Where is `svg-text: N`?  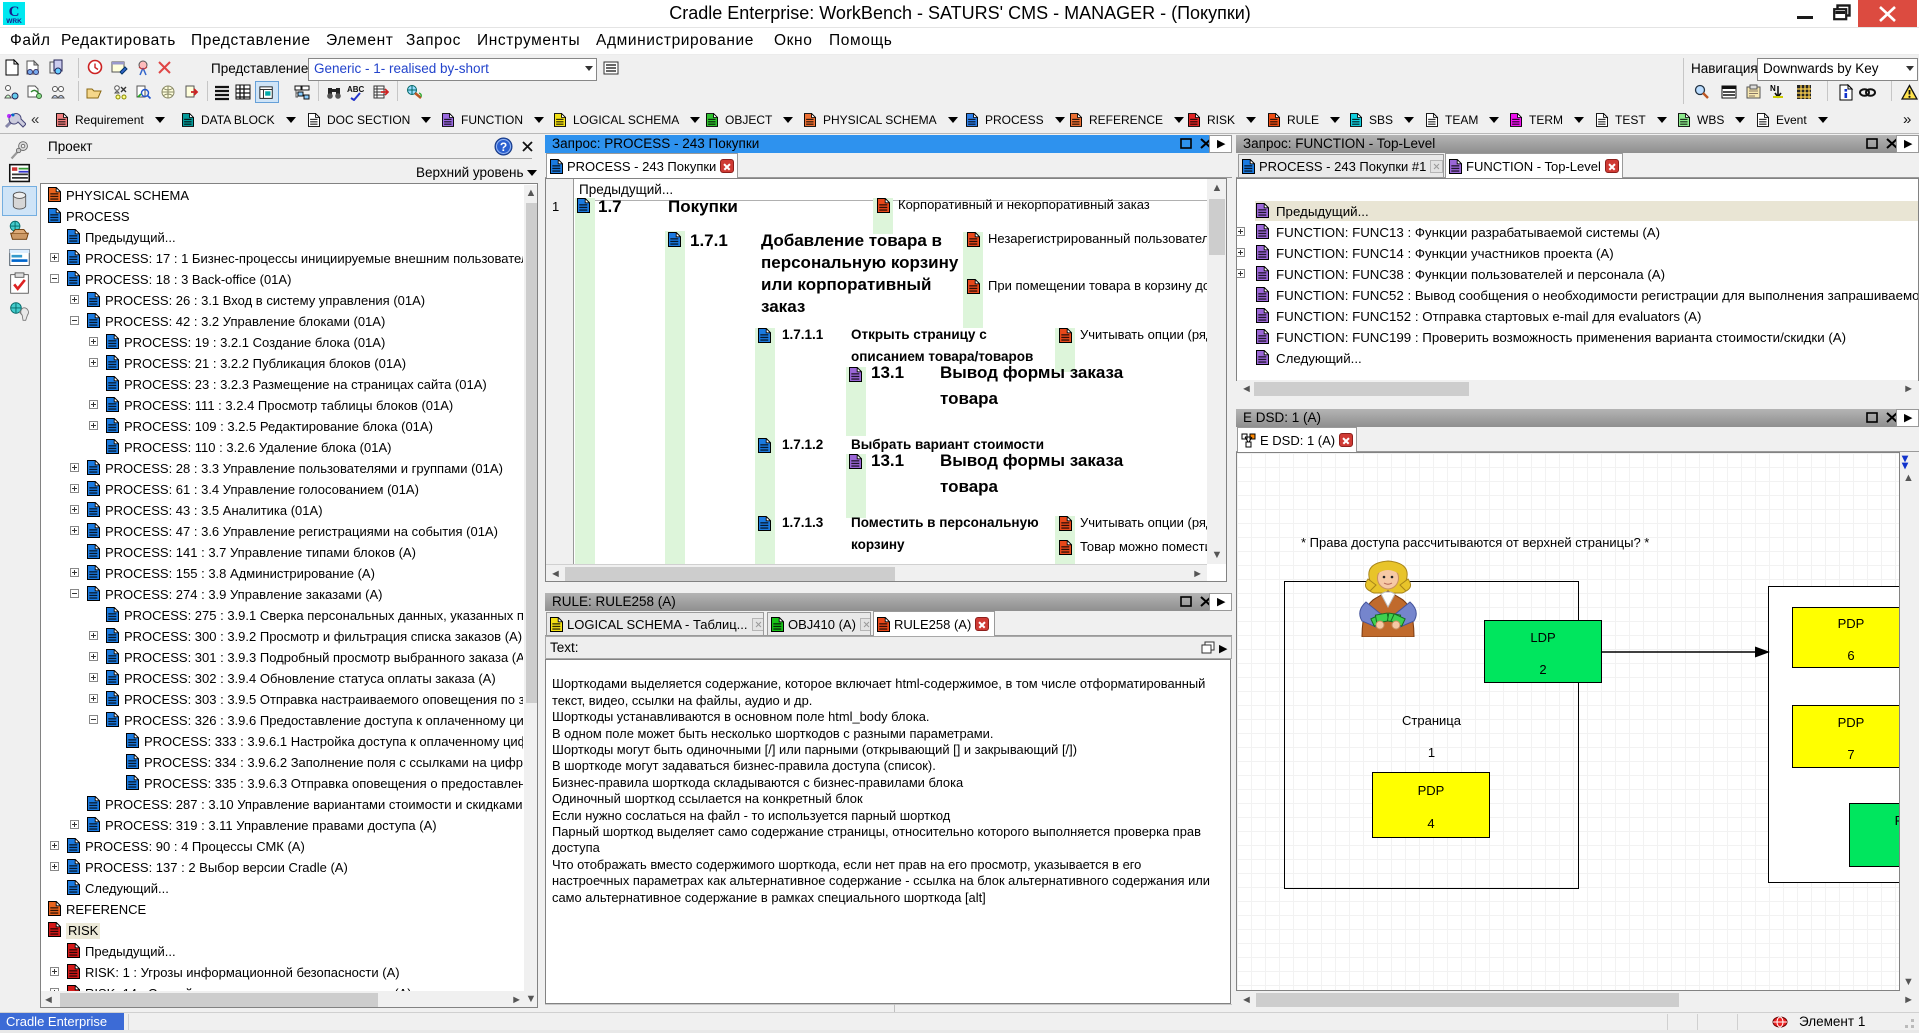 svg-text: N is located at coordinates (1773, 88).